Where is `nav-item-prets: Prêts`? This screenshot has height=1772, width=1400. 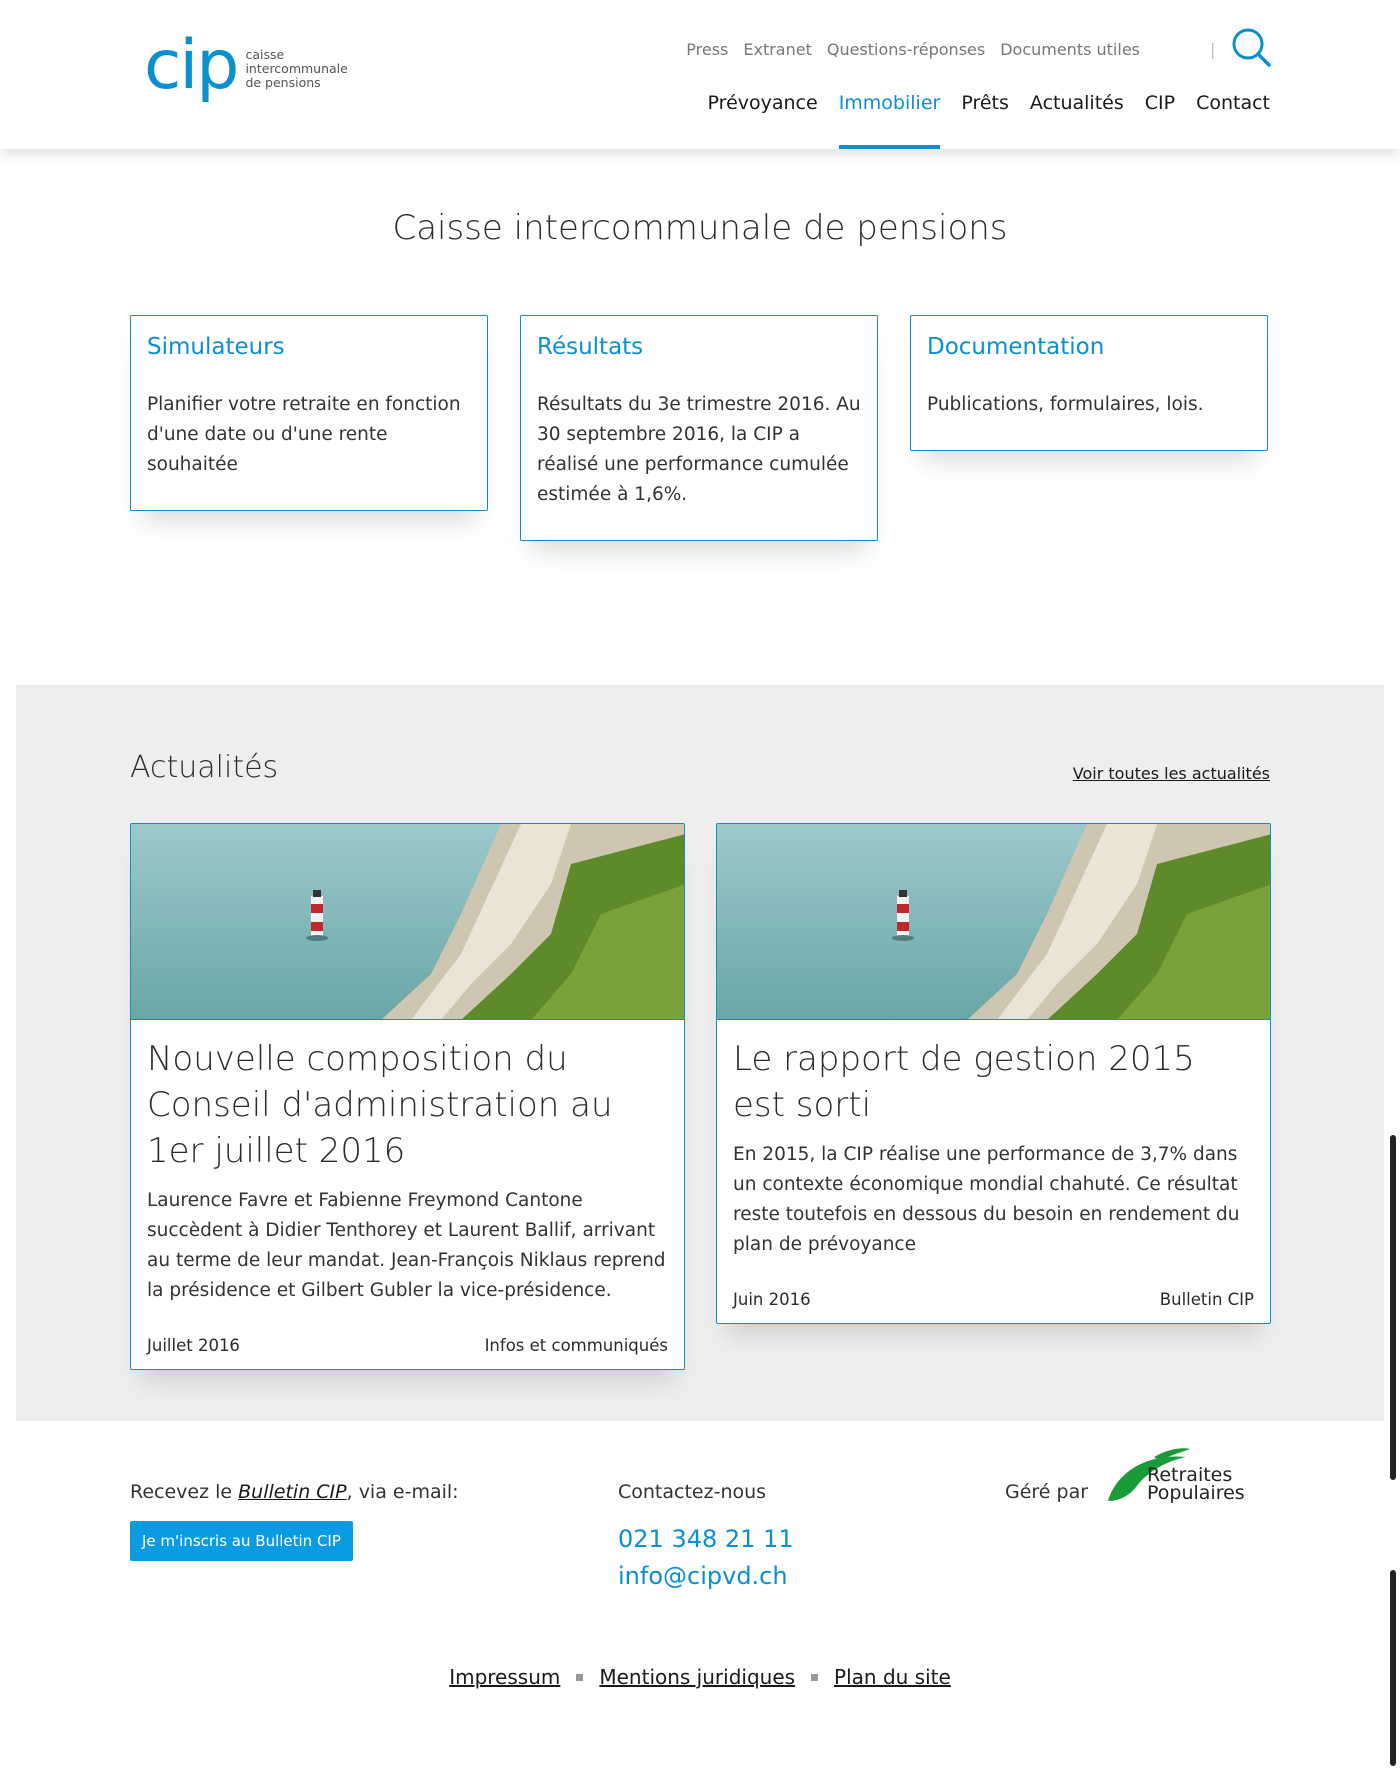 nav-item-prets: Prêts is located at coordinates (985, 120).